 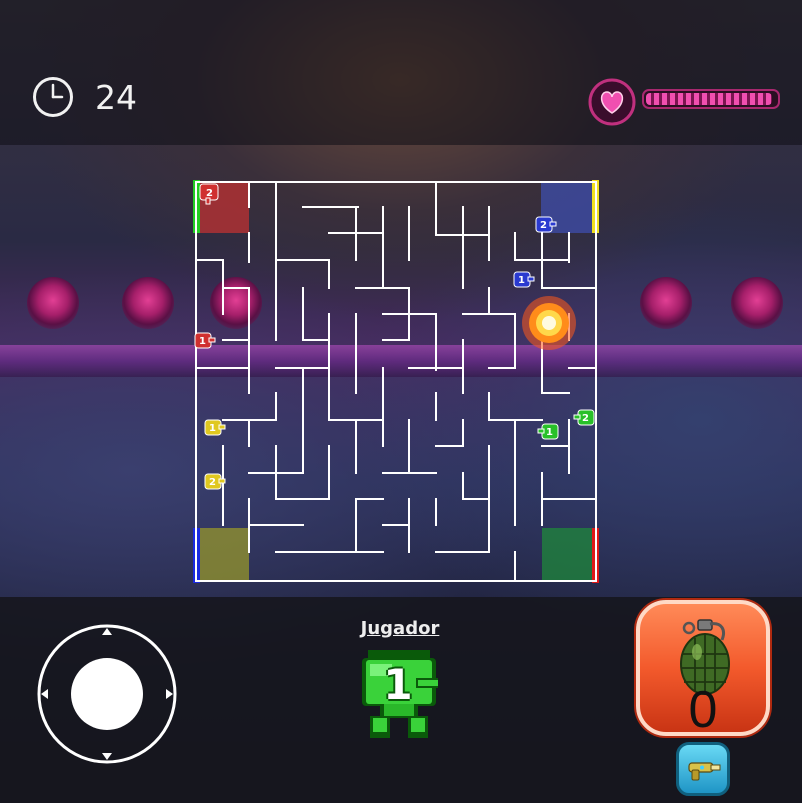 What do you see at coordinates (398, 684) in the screenshot?
I see `player-number: 1` at bounding box center [398, 684].